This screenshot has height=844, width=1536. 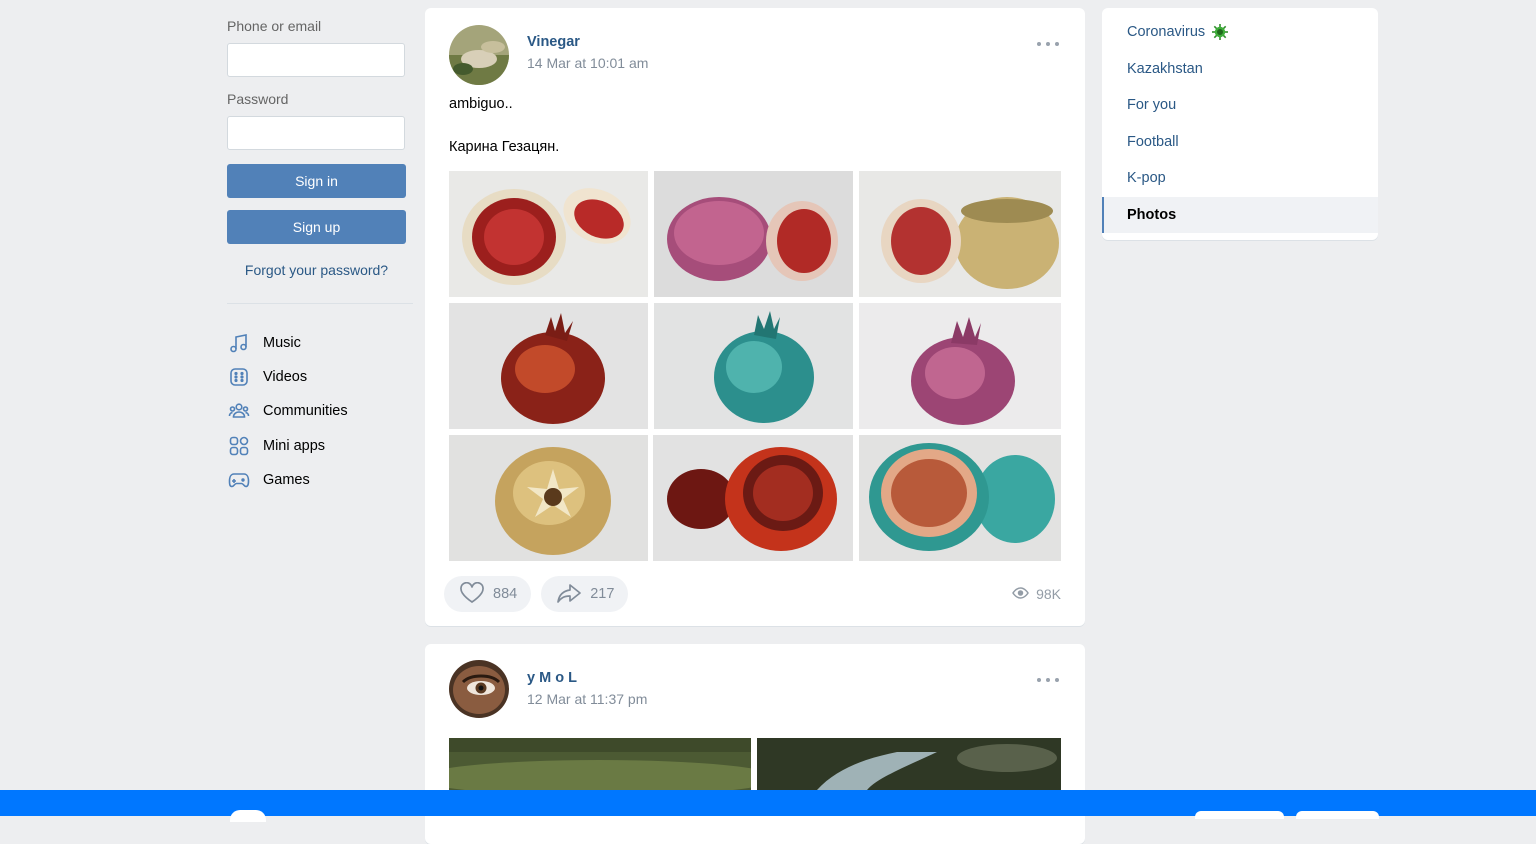 What do you see at coordinates (320, 303) in the screenshot?
I see `divider` at bounding box center [320, 303].